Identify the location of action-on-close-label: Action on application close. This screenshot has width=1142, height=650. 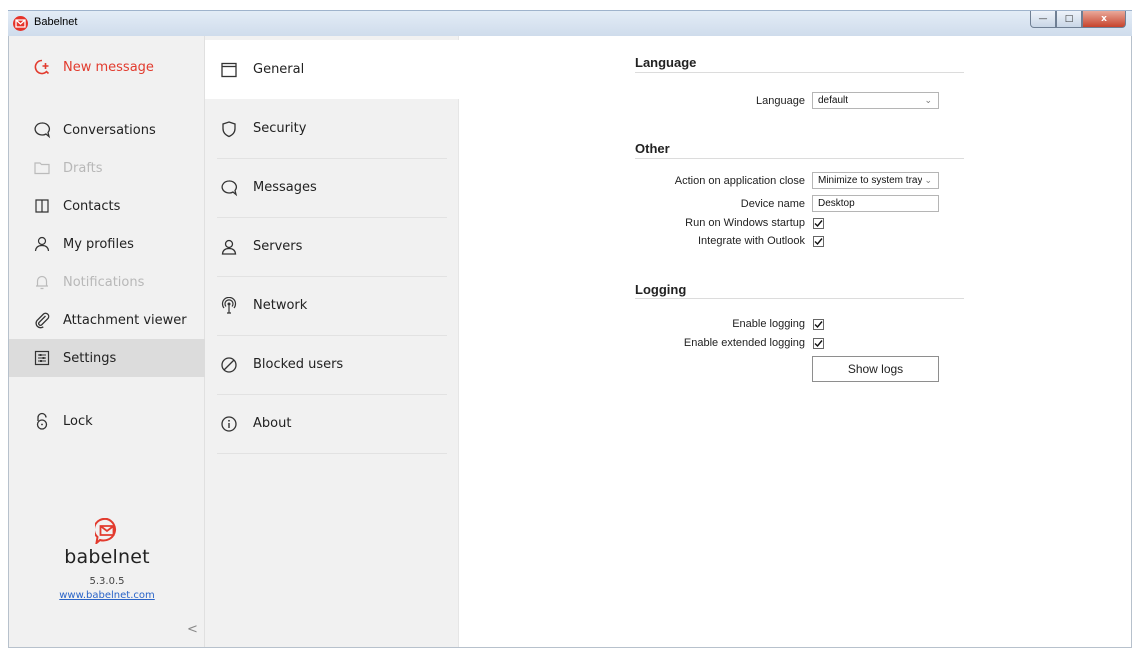
(739, 181).